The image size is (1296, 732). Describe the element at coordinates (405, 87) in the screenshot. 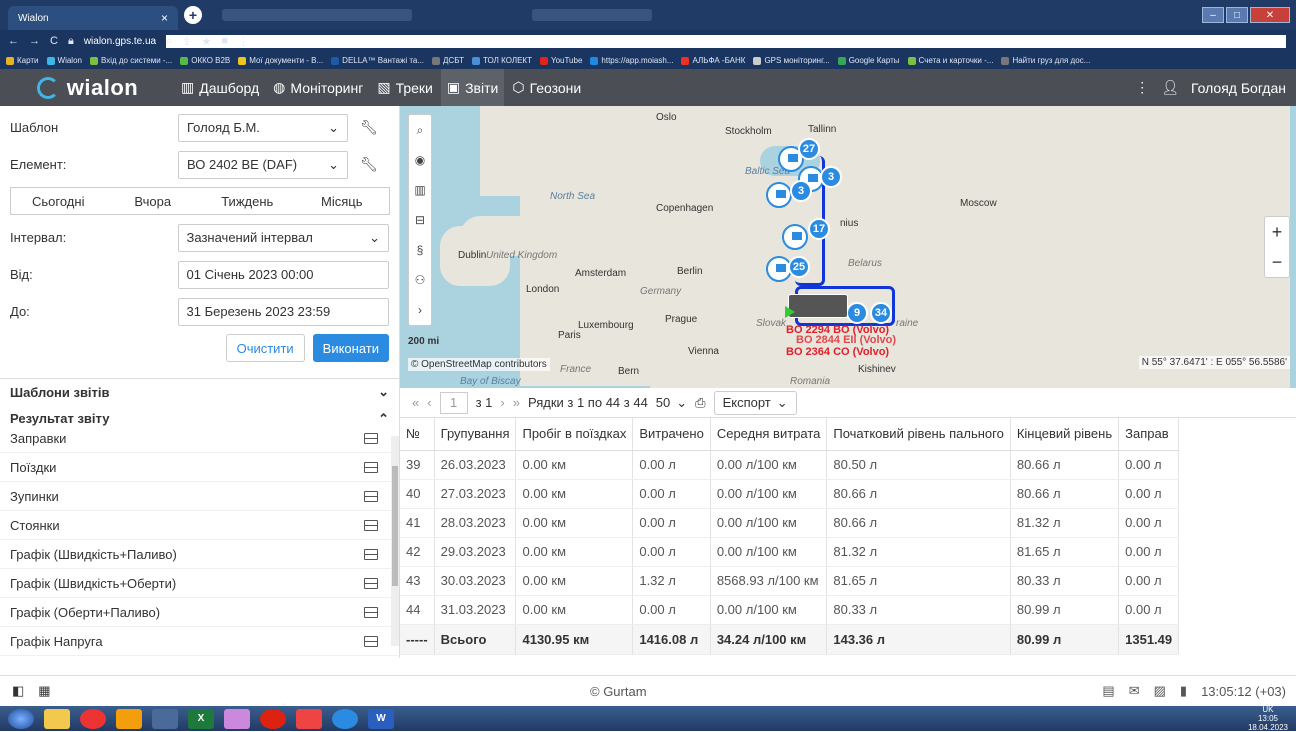

I see `nav-tracks: ▧ Треки` at that location.